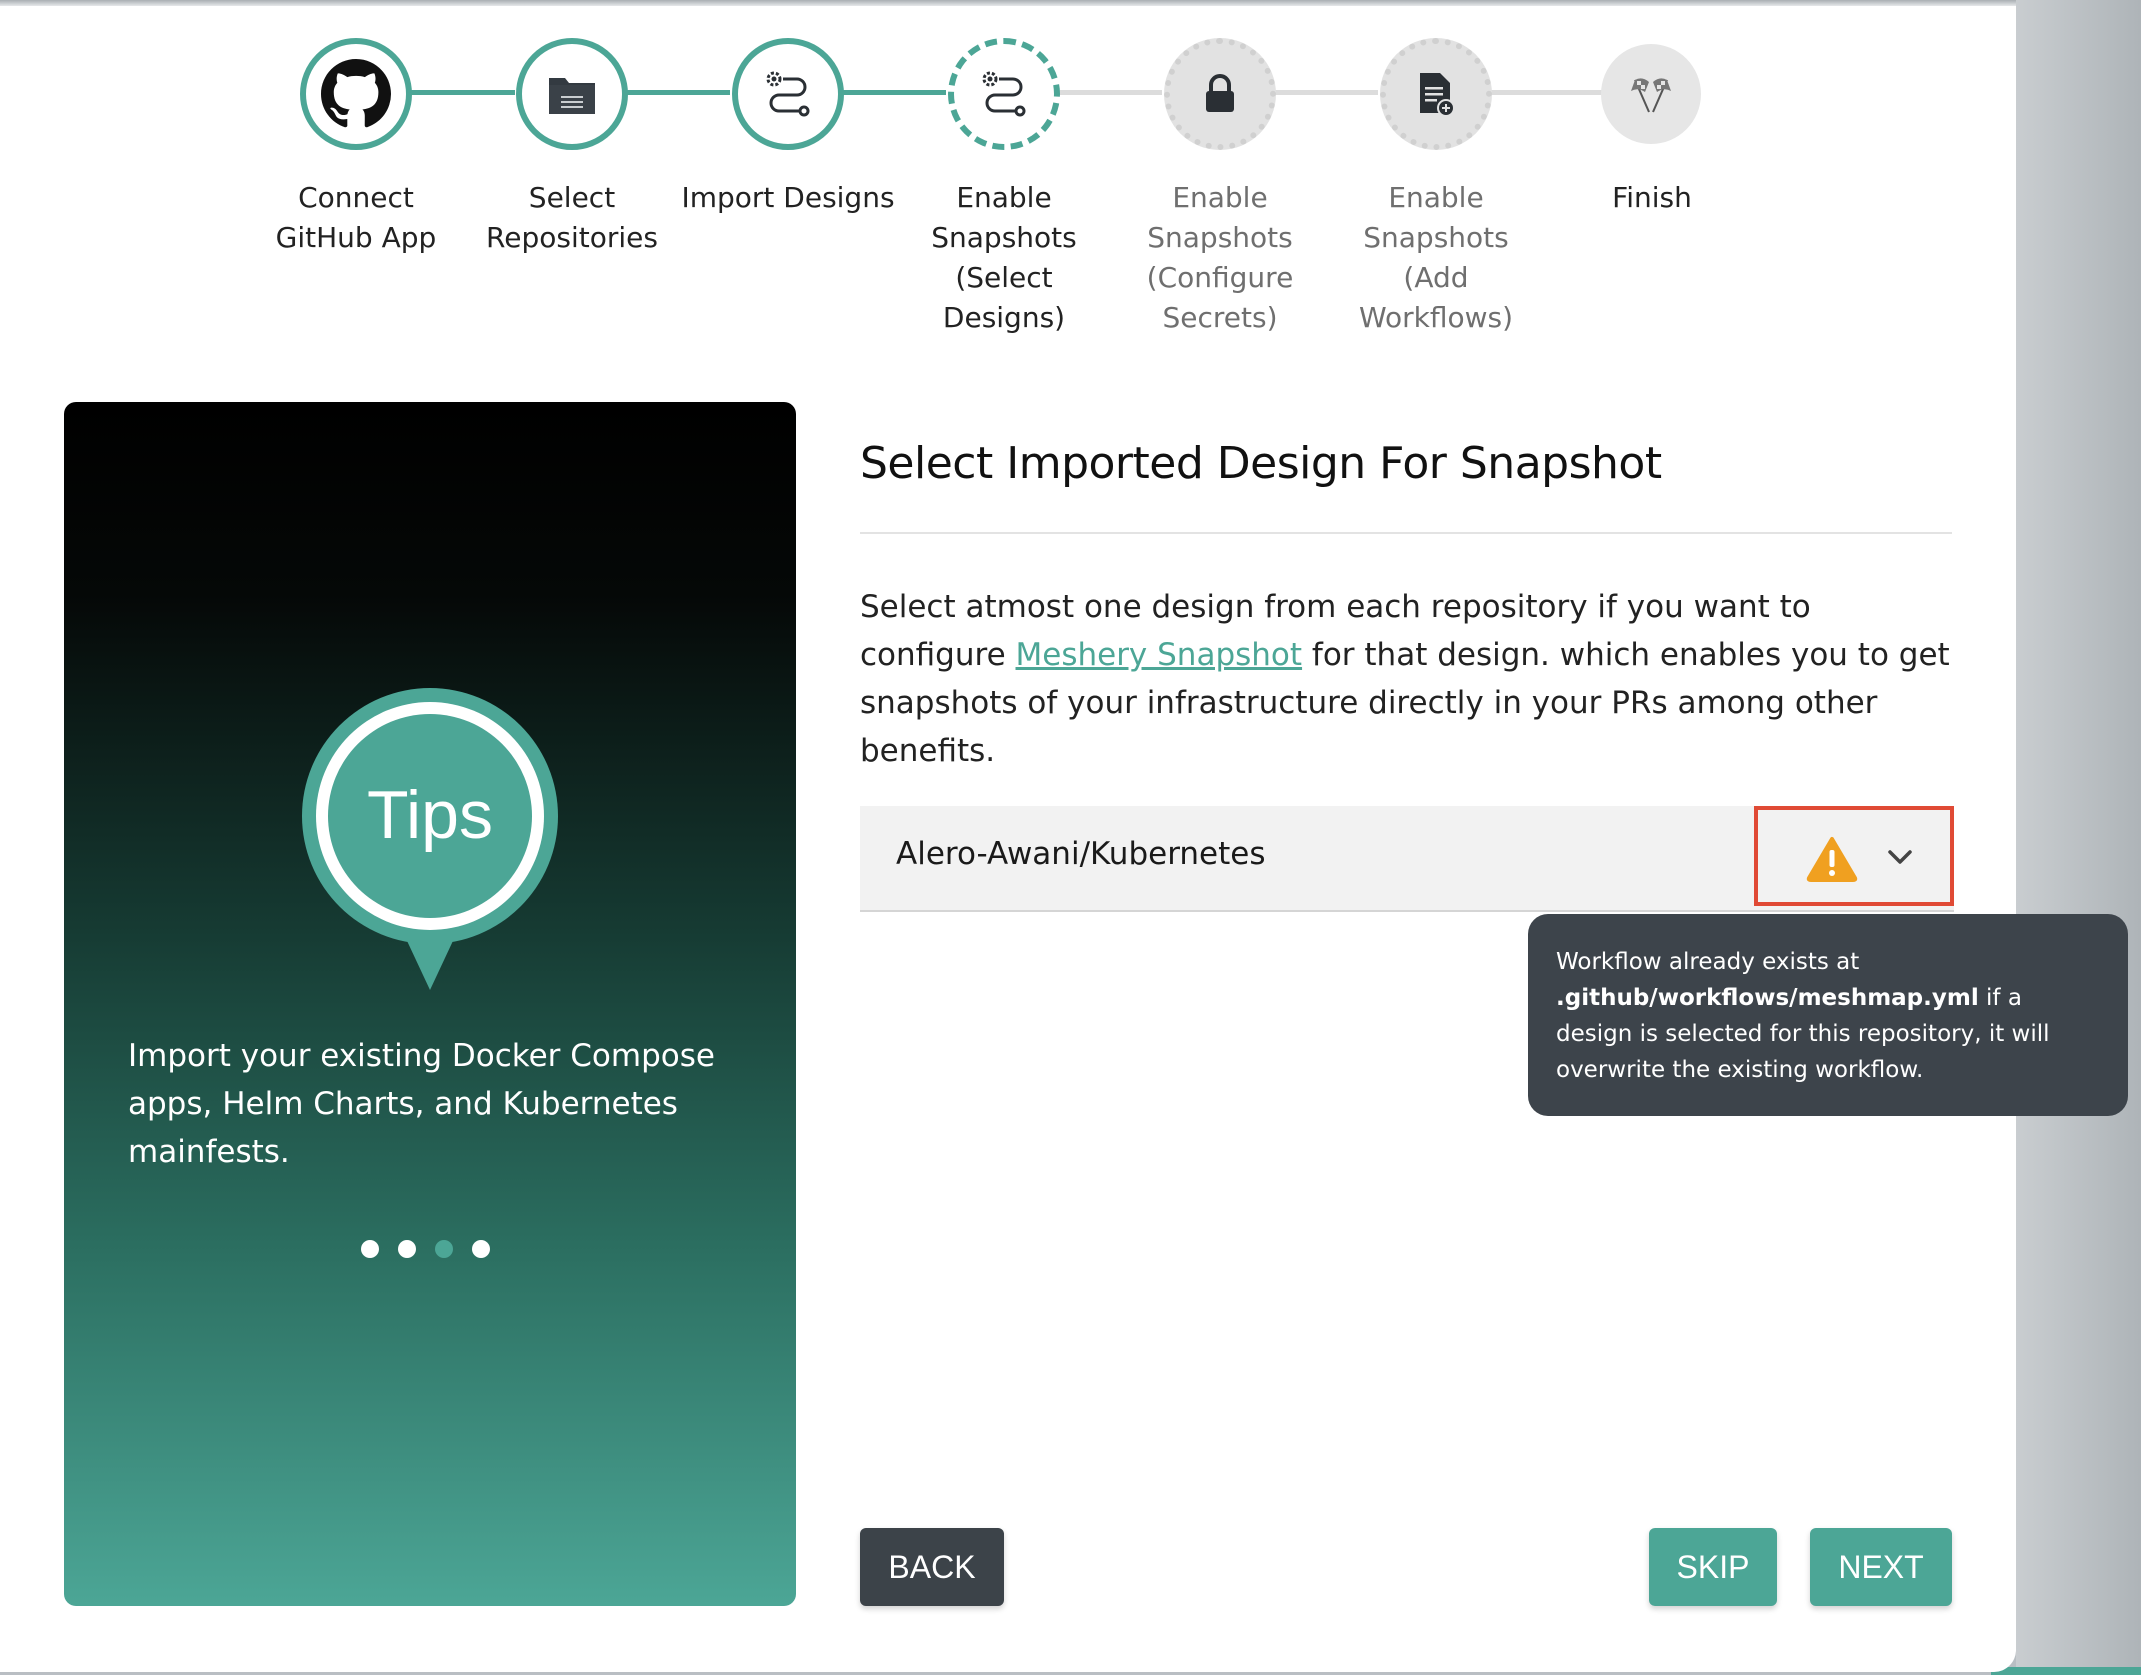 The height and width of the screenshot is (1675, 2141). I want to click on step-label-select-repositories: Select Repositories, so click(572, 217).